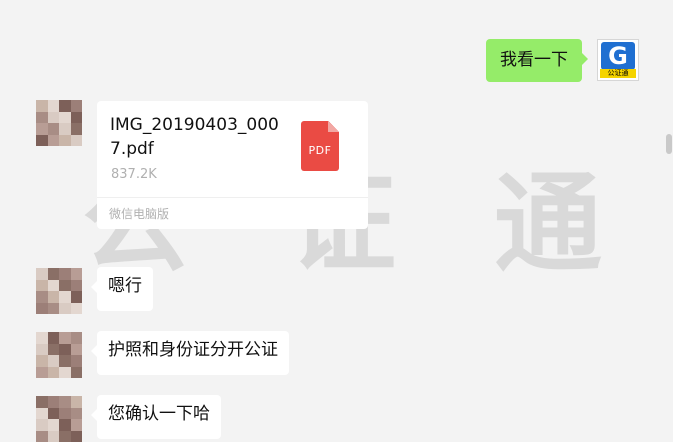 The width and height of the screenshot is (673, 442). What do you see at coordinates (134, 174) in the screenshot?
I see `file-size: 837.2K` at bounding box center [134, 174].